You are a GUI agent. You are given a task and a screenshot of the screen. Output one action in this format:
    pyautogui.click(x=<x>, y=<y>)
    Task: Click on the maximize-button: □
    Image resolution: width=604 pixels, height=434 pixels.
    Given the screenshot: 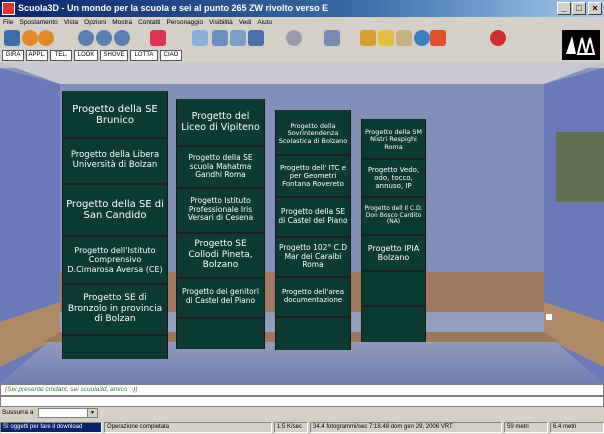 What is the action you would take?
    pyautogui.click(x=579, y=8)
    